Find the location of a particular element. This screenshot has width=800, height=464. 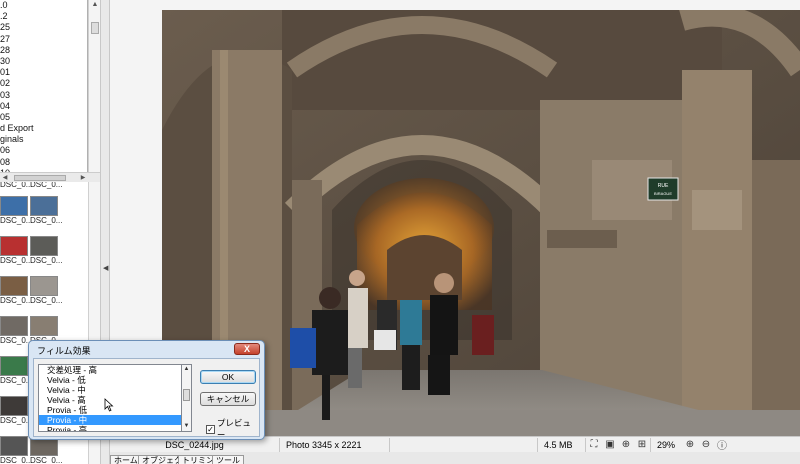

effect-list-item: Provia - 中 is located at coordinates (110, 420).